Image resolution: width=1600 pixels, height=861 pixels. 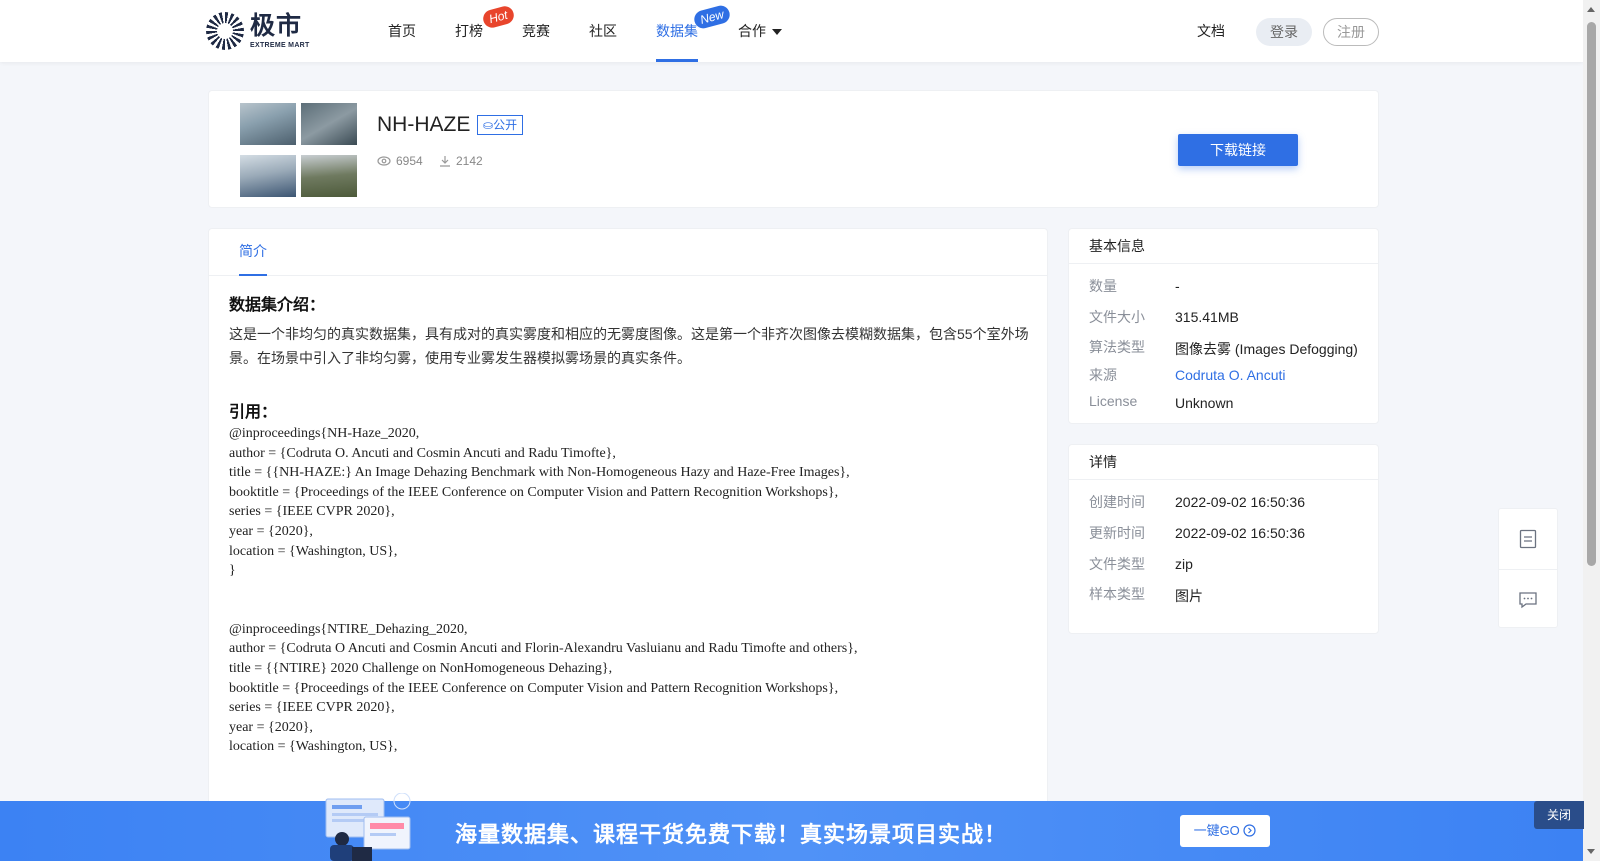 What do you see at coordinates (348, 629) in the screenshot?
I see `citation-line: @inproceedings{NTIRE_Dehazing_2020,` at bounding box center [348, 629].